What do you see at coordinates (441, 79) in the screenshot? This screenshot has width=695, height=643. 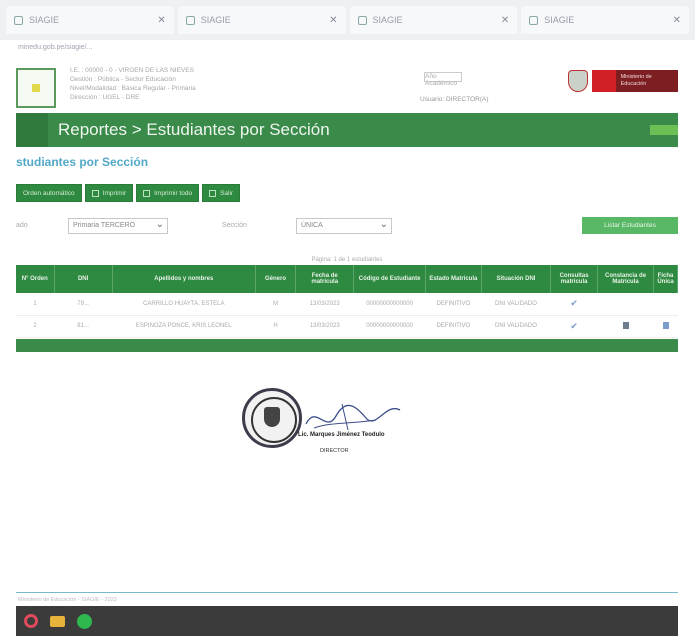 I see `academic-year-select: Año Académico` at bounding box center [441, 79].